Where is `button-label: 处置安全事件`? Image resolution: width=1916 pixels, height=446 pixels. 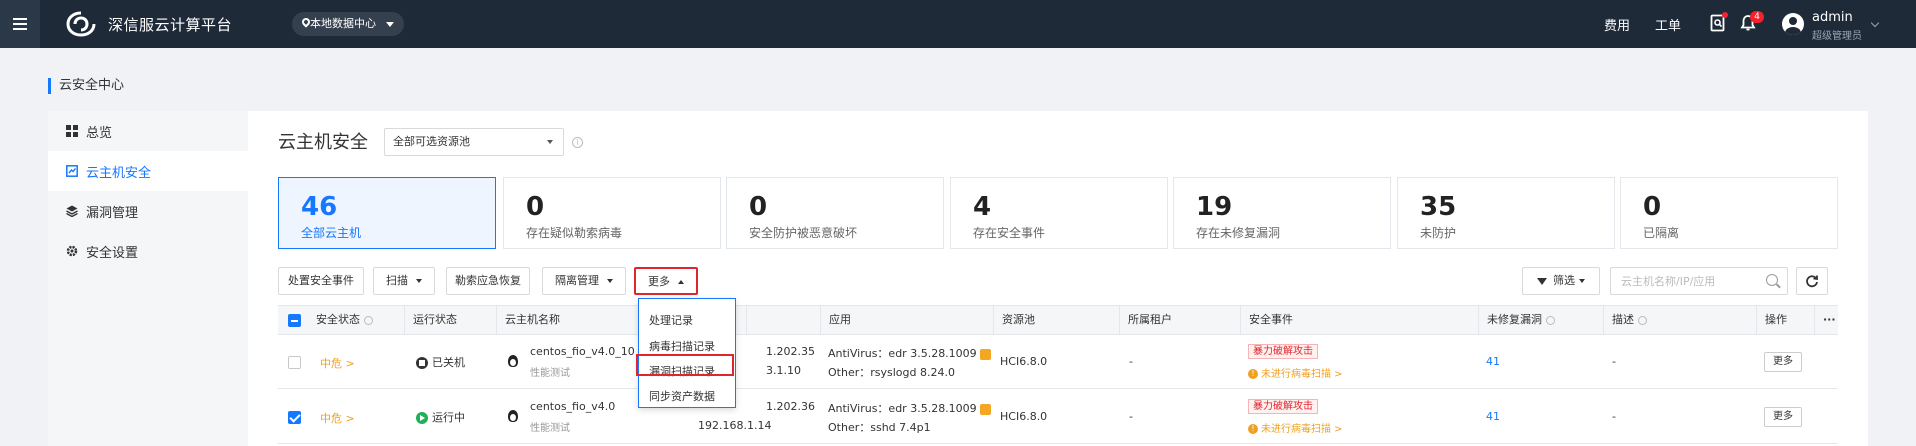
button-label: 处置安全事件 is located at coordinates (321, 280).